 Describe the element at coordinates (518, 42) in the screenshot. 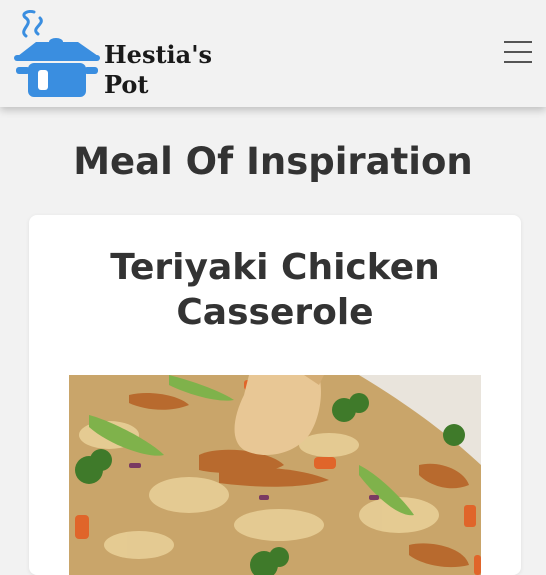

I see `menu-bar-top` at that location.